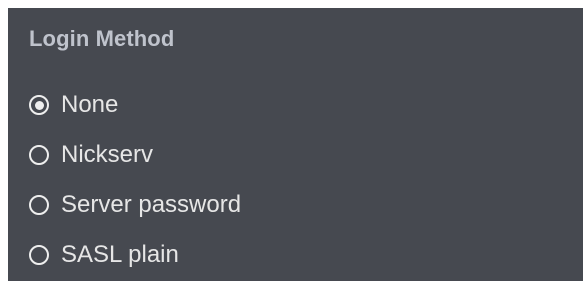  I want to click on login-option-server-password: Server password, so click(135, 205).